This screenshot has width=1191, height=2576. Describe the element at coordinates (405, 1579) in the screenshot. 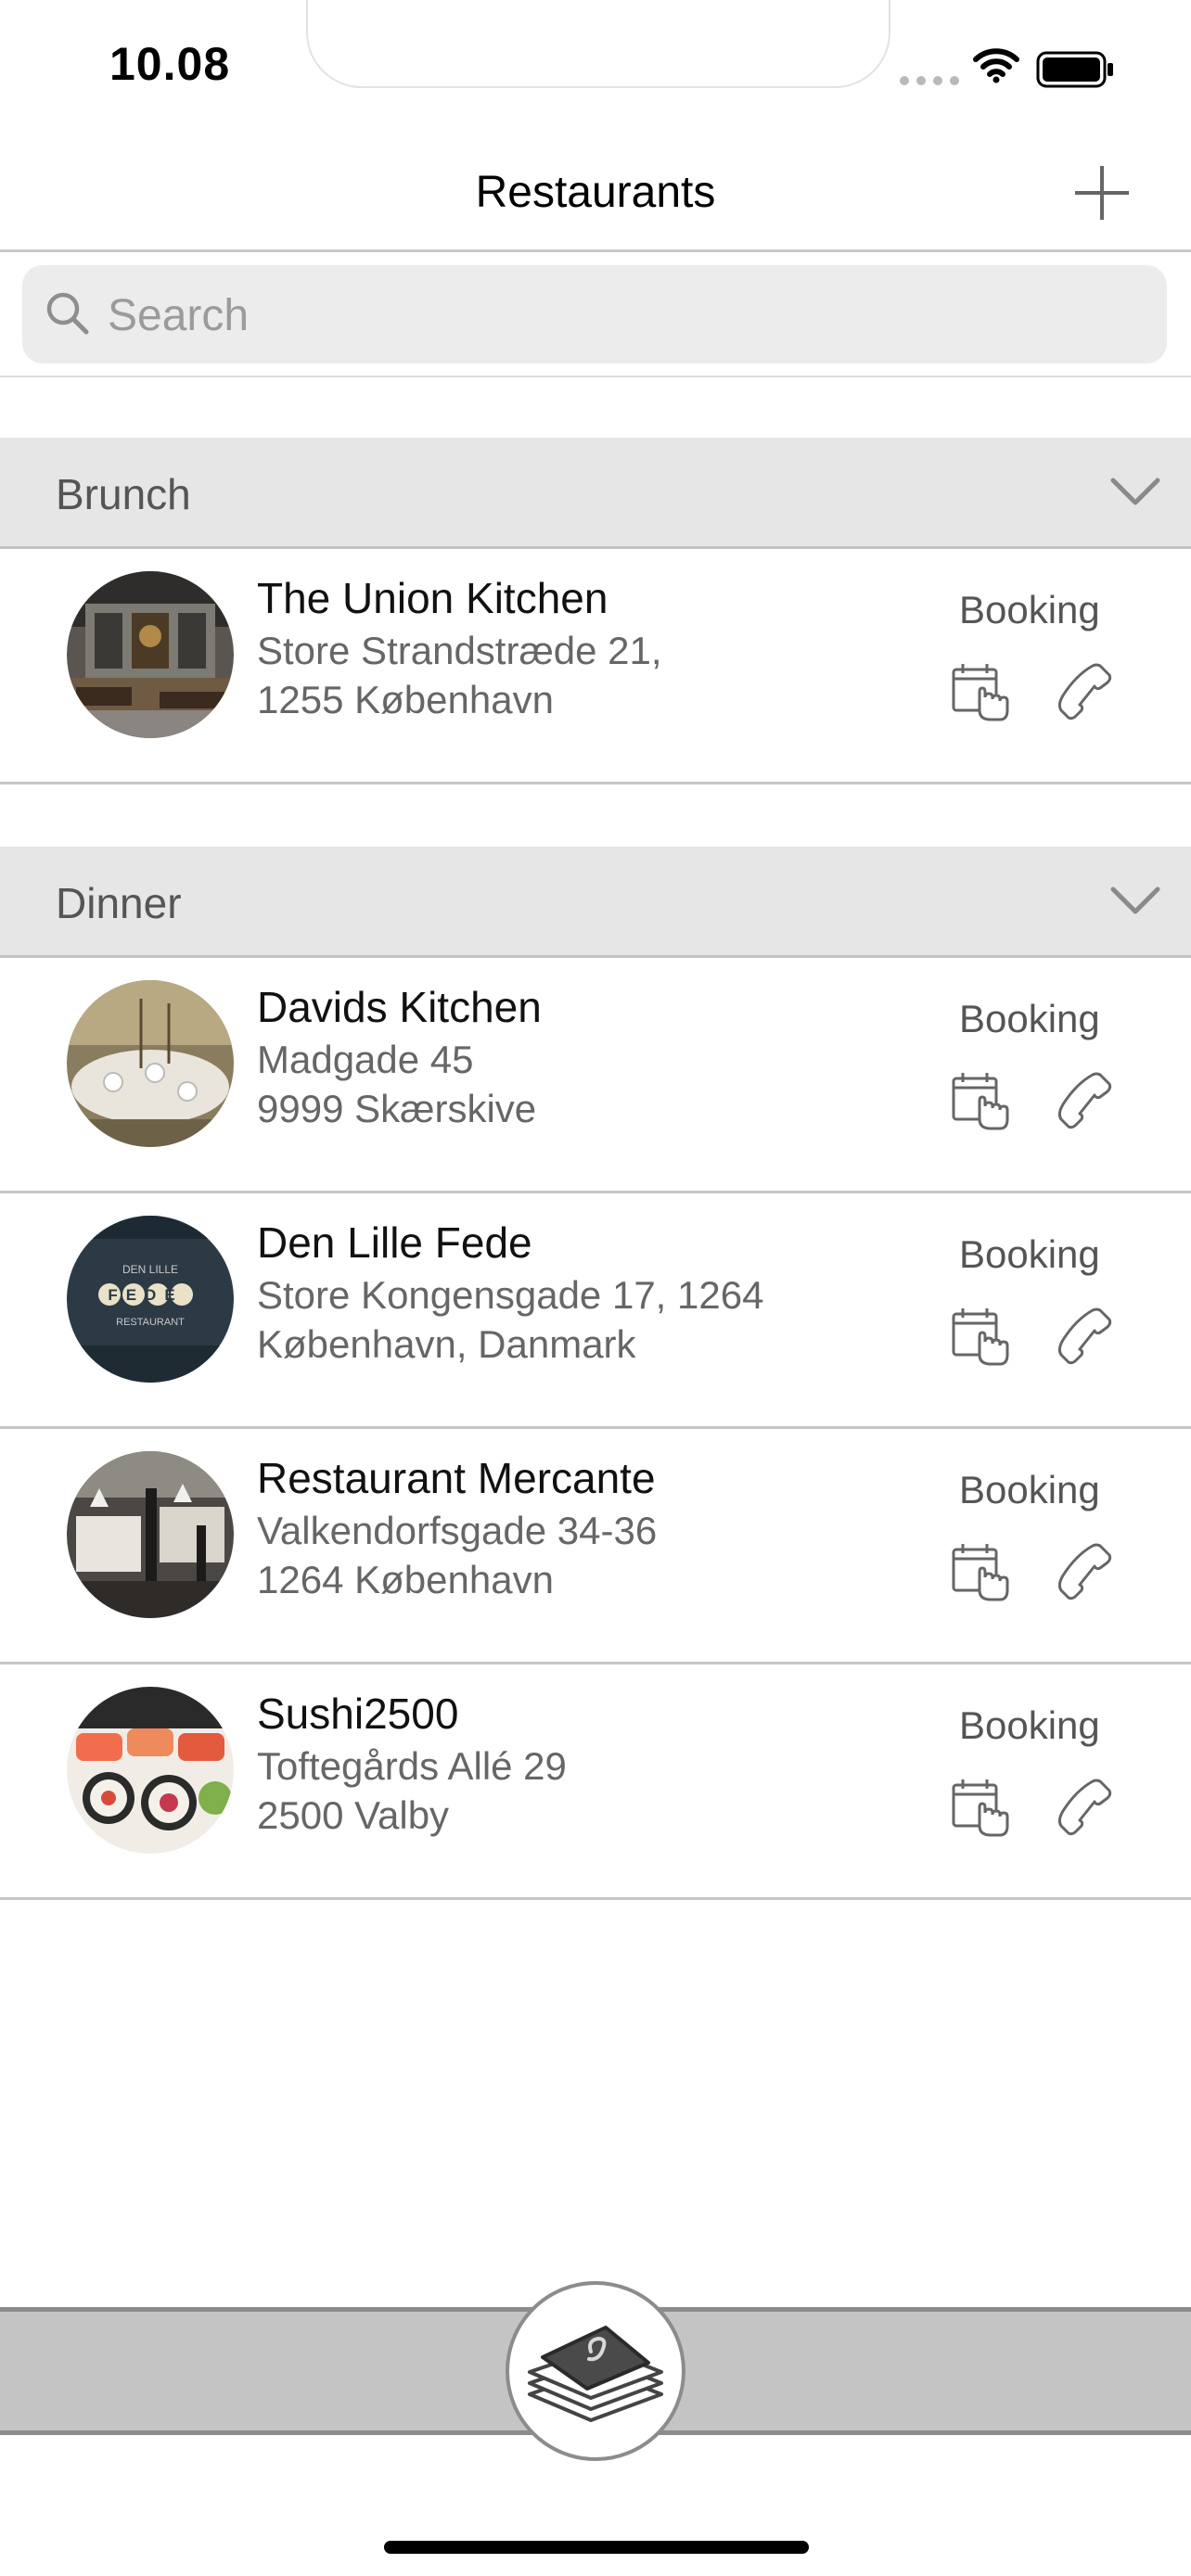

I see `restaurant-address-line2: 1264 København` at that location.